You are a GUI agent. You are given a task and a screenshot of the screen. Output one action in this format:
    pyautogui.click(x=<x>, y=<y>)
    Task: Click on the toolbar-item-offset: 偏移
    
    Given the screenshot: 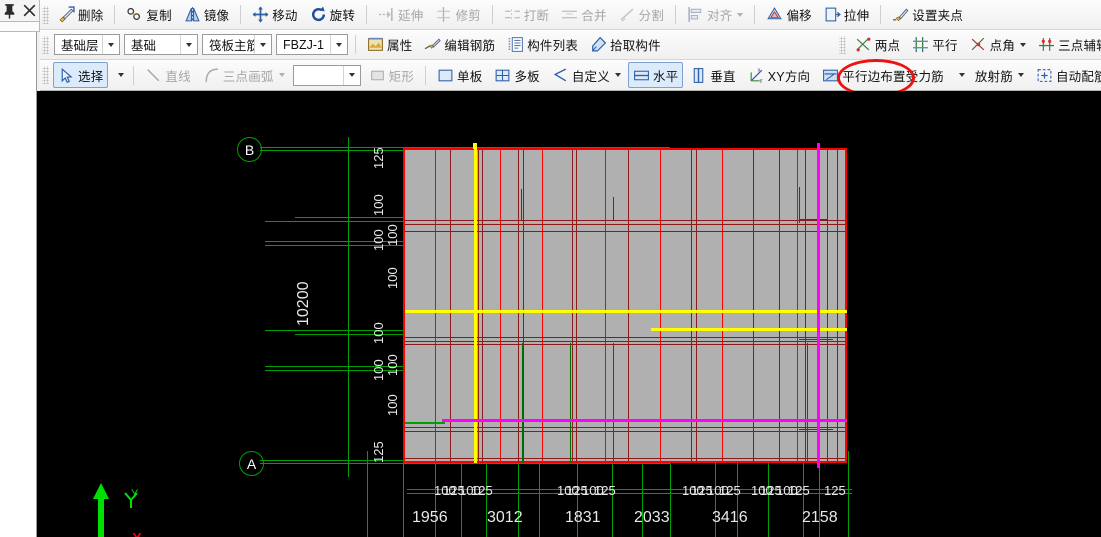 What is the action you would take?
    pyautogui.click(x=788, y=15)
    